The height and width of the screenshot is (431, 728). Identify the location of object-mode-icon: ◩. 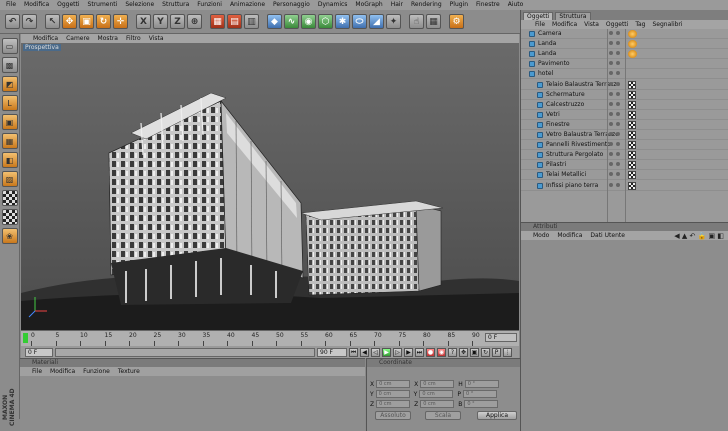
(9, 84).